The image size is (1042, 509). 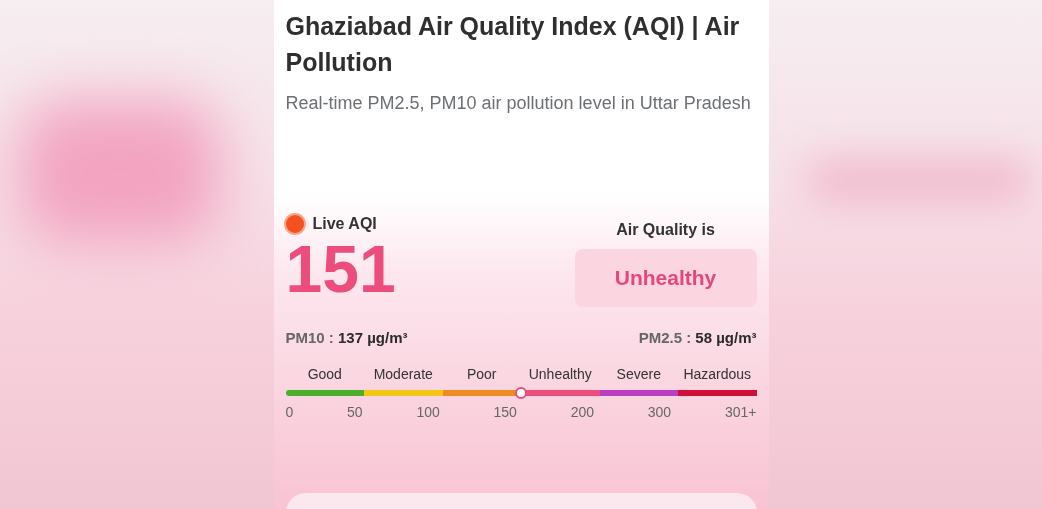 I want to click on aqi-value: 151, so click(x=340, y=269).